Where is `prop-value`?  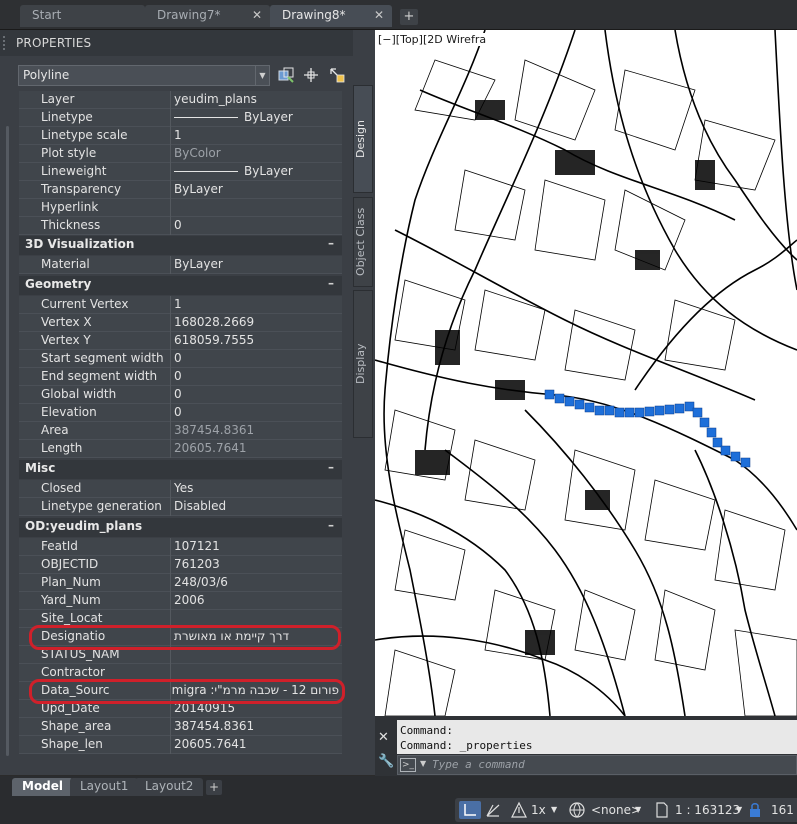 prop-value is located at coordinates (256, 208).